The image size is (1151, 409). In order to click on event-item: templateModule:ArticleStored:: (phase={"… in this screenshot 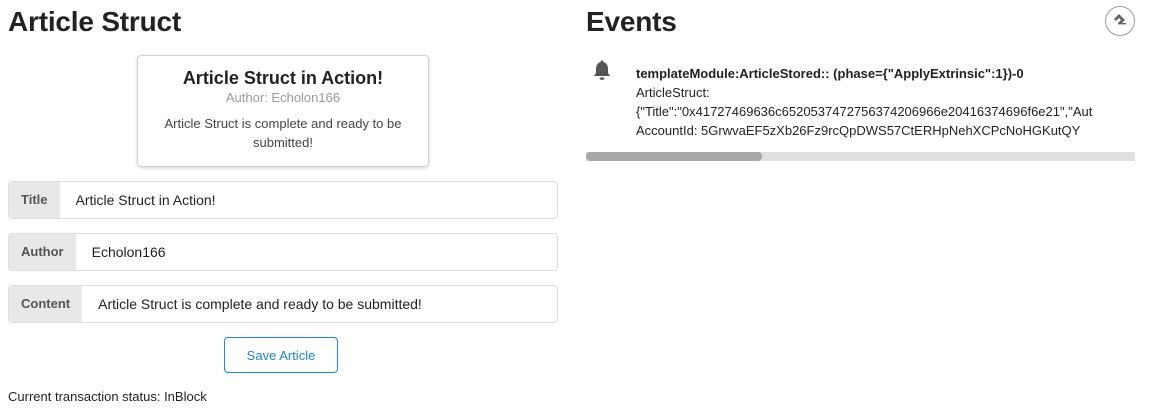, I will do `click(885, 102)`.